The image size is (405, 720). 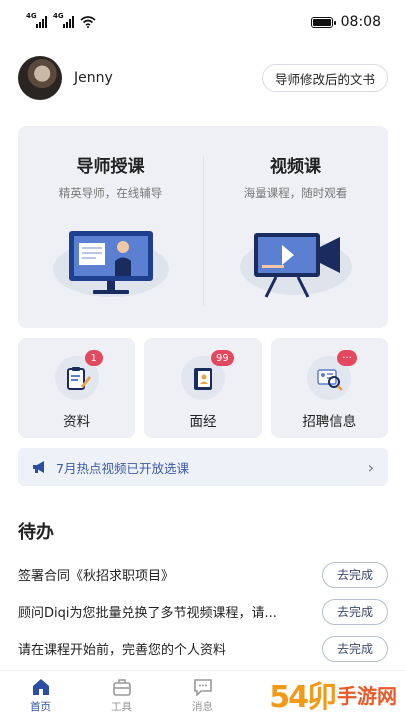 What do you see at coordinates (323, 22) in the screenshot?
I see `battery-icon` at bounding box center [323, 22].